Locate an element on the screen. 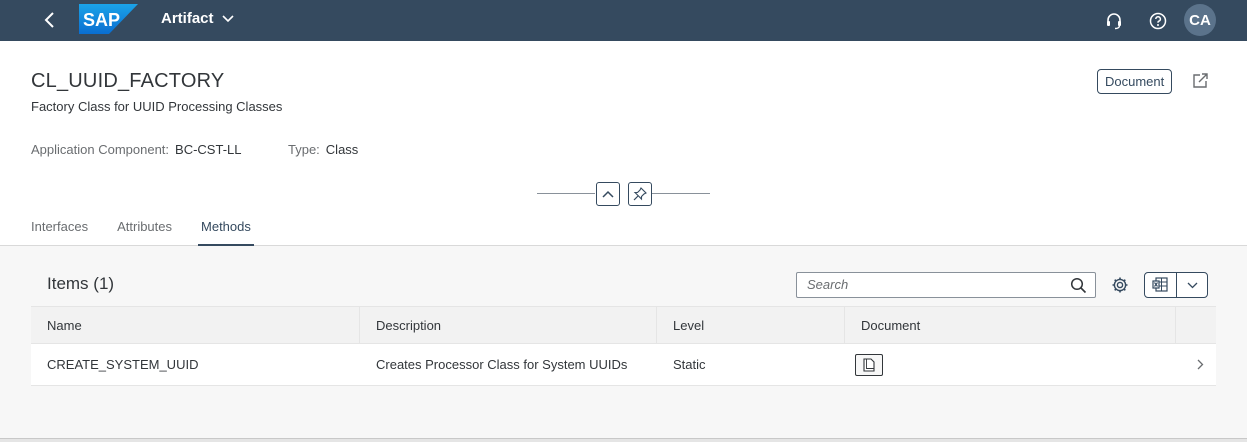  column-header-document: Document is located at coordinates (1010, 325).